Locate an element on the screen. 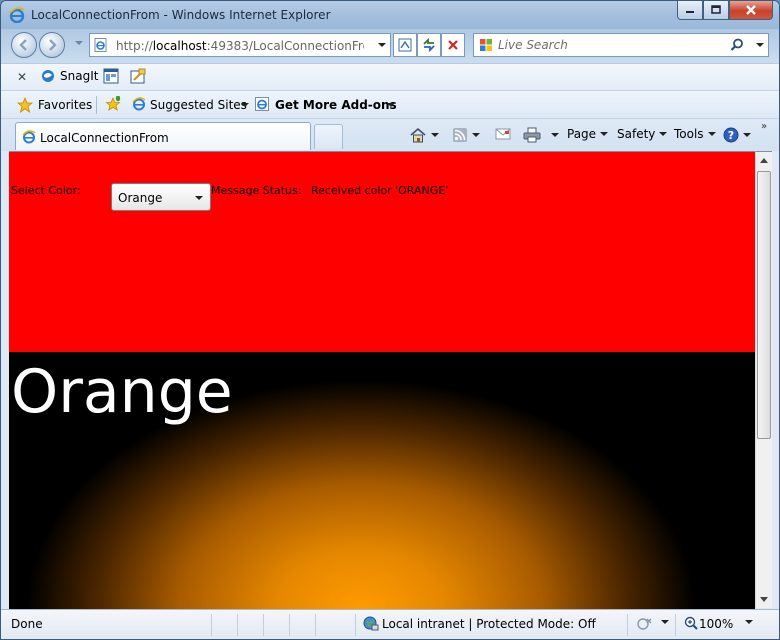 This screenshot has width=780, height=640. feeds-icon is located at coordinates (460, 135).